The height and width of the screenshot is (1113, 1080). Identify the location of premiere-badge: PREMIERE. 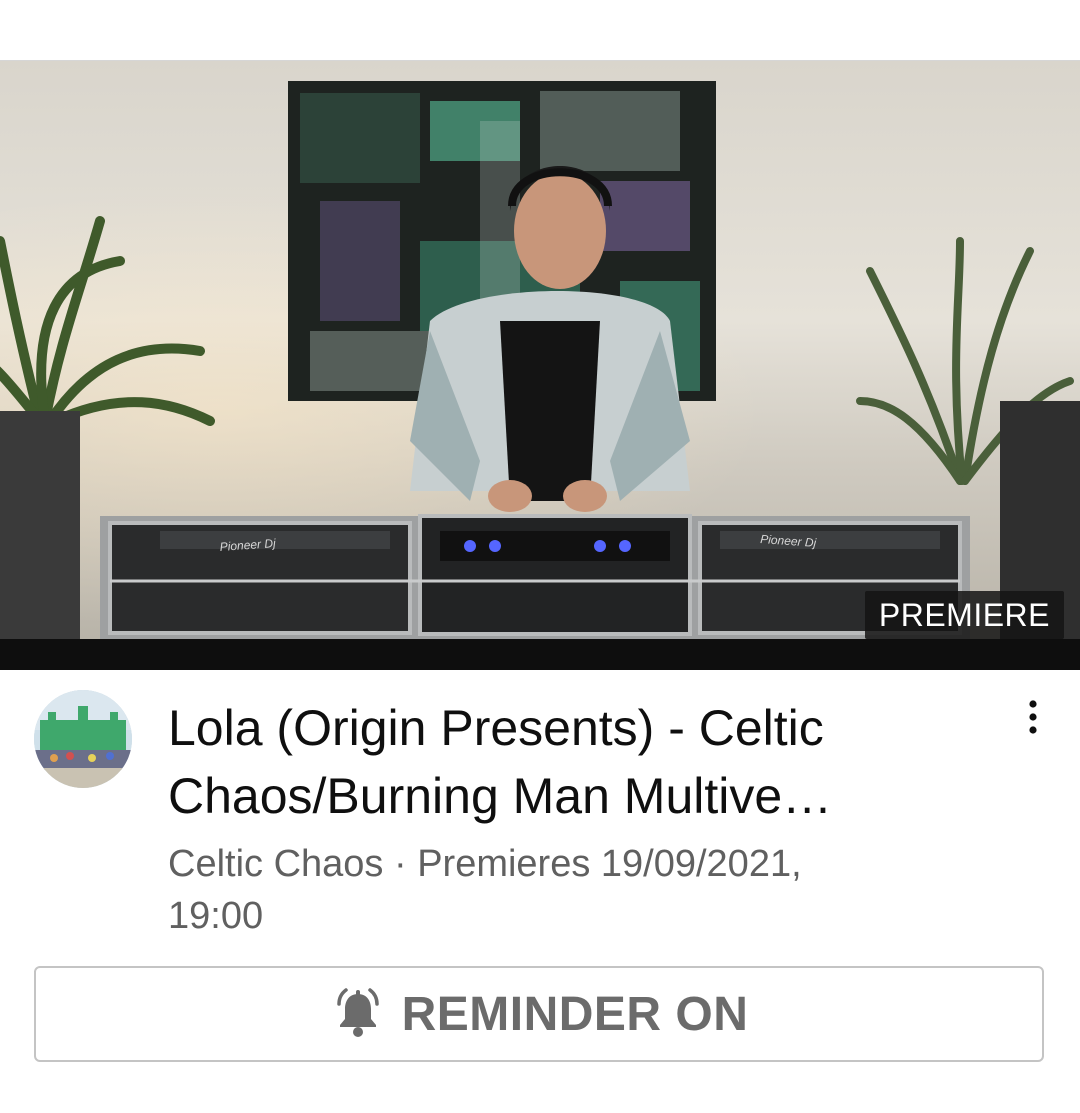
(964, 615).